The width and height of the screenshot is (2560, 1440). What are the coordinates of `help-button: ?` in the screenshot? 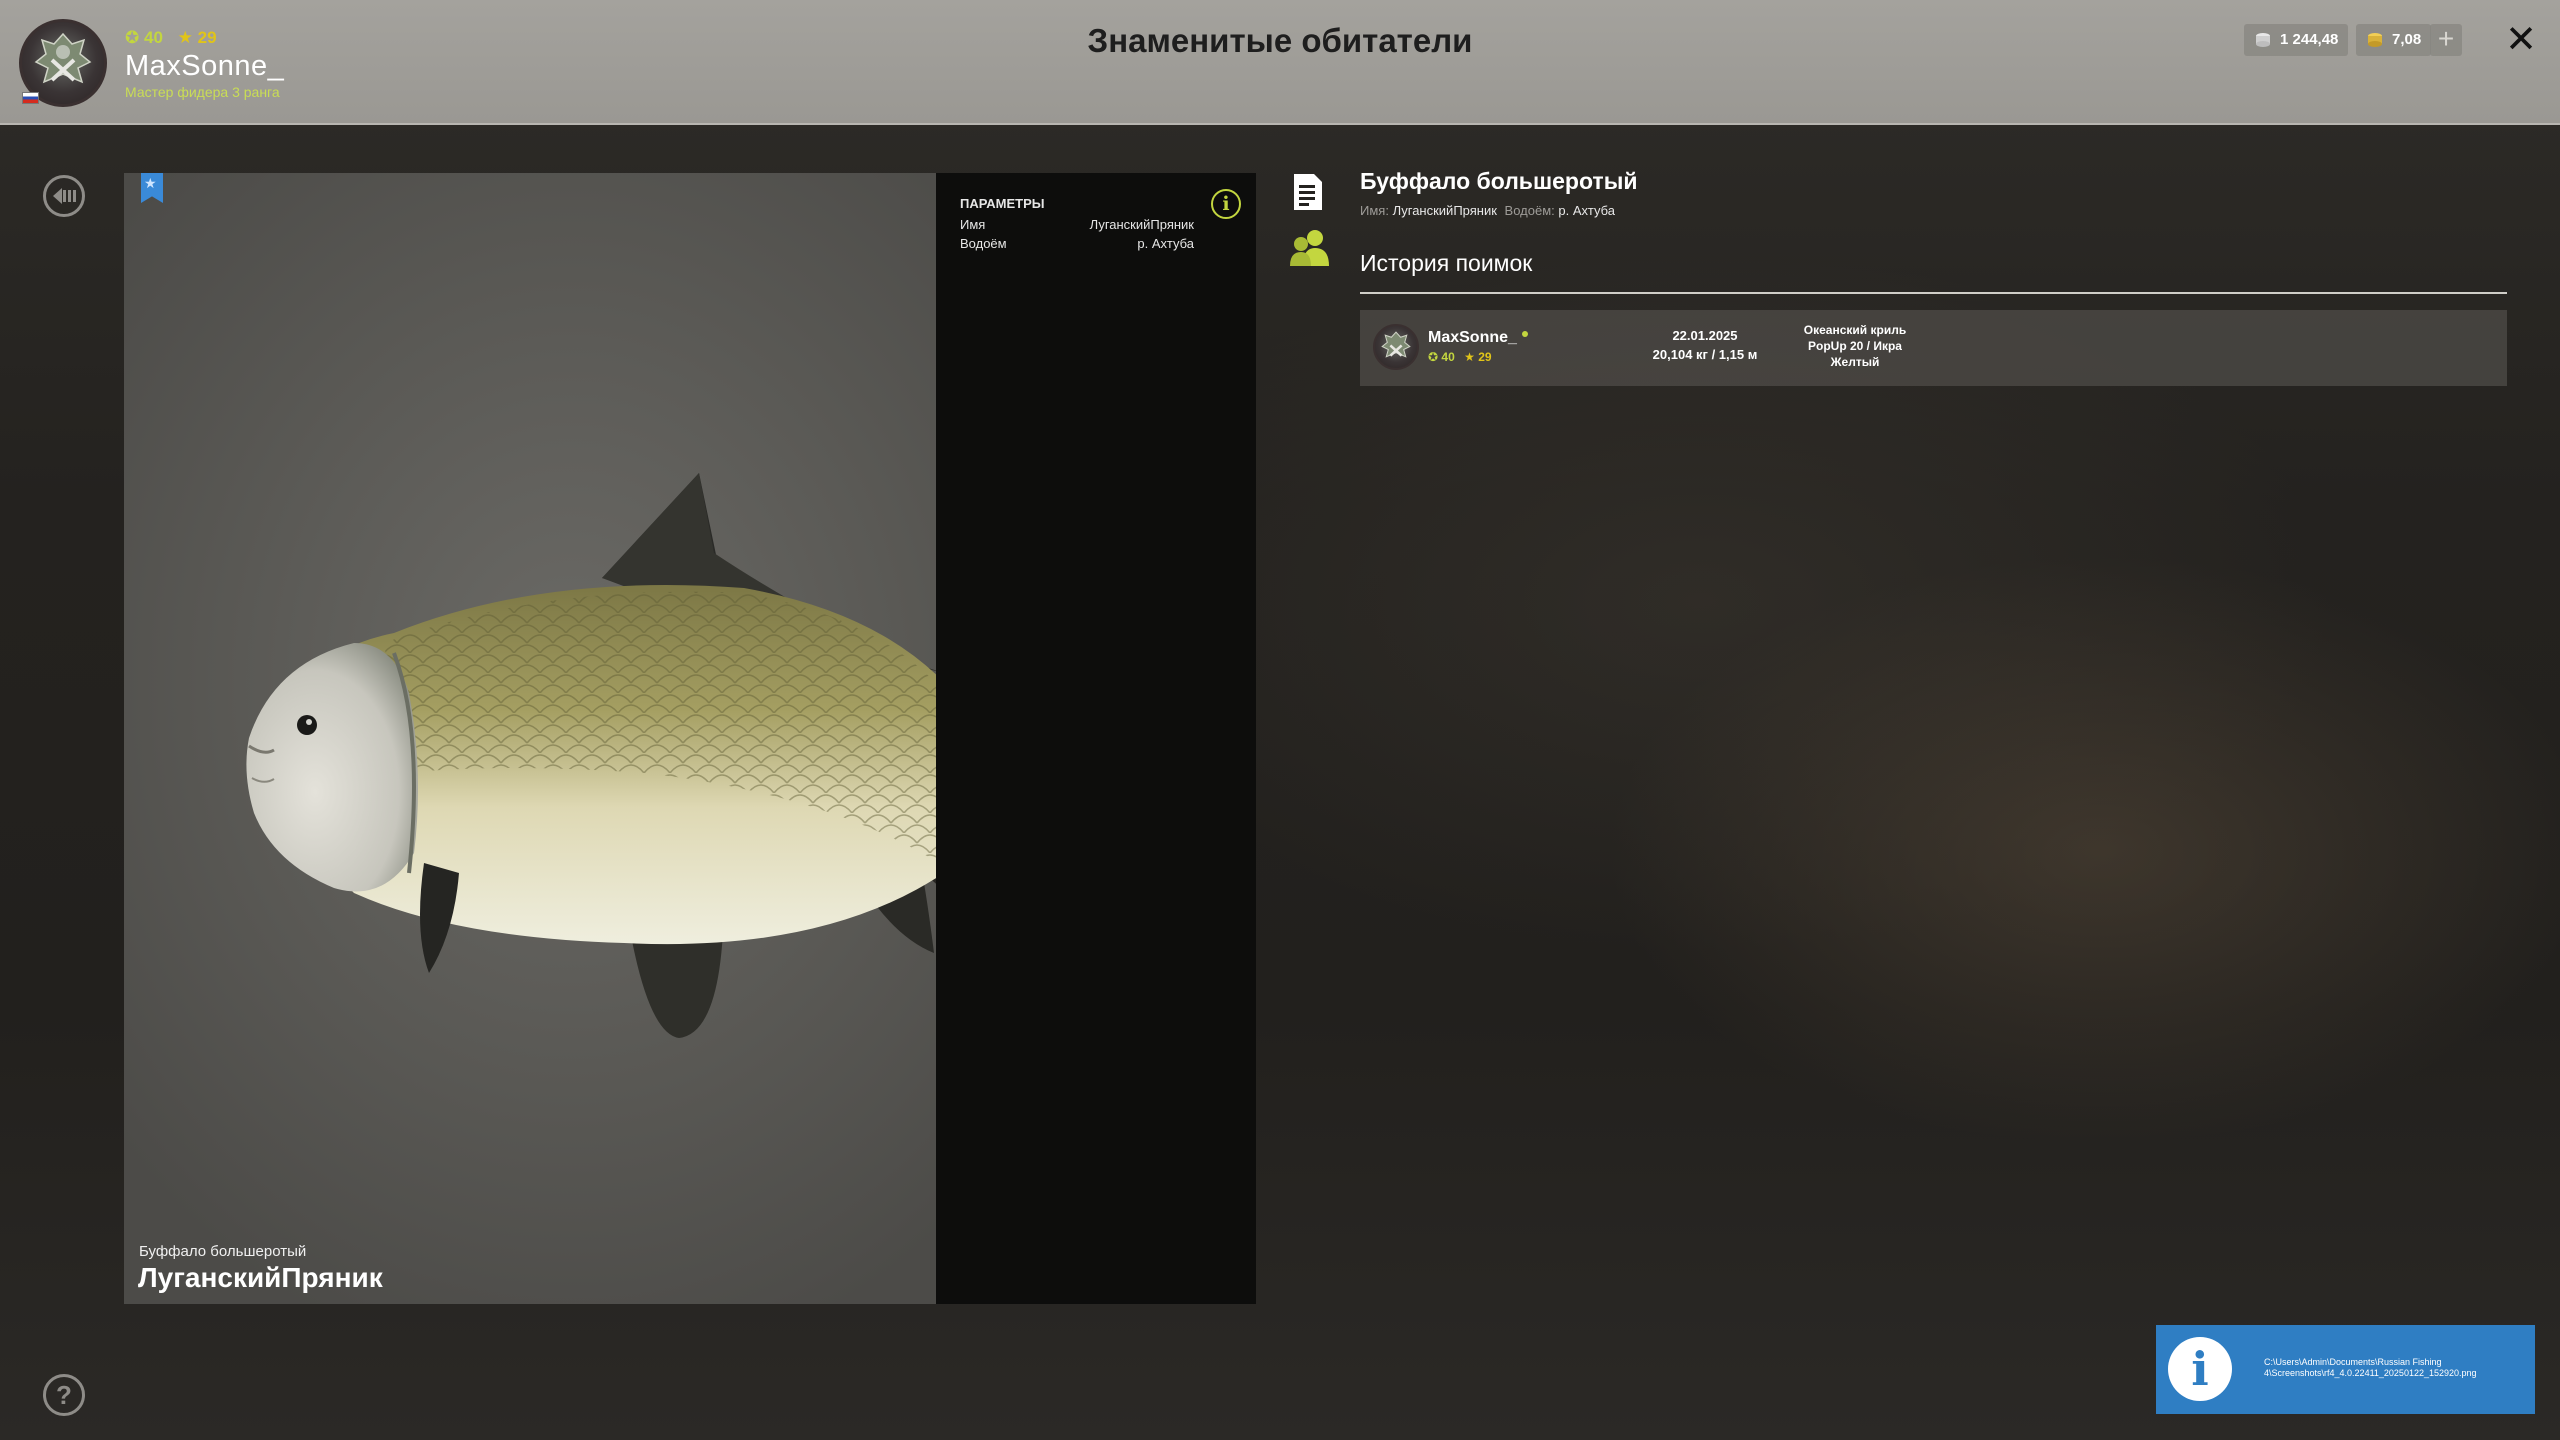 It's located at (64, 1395).